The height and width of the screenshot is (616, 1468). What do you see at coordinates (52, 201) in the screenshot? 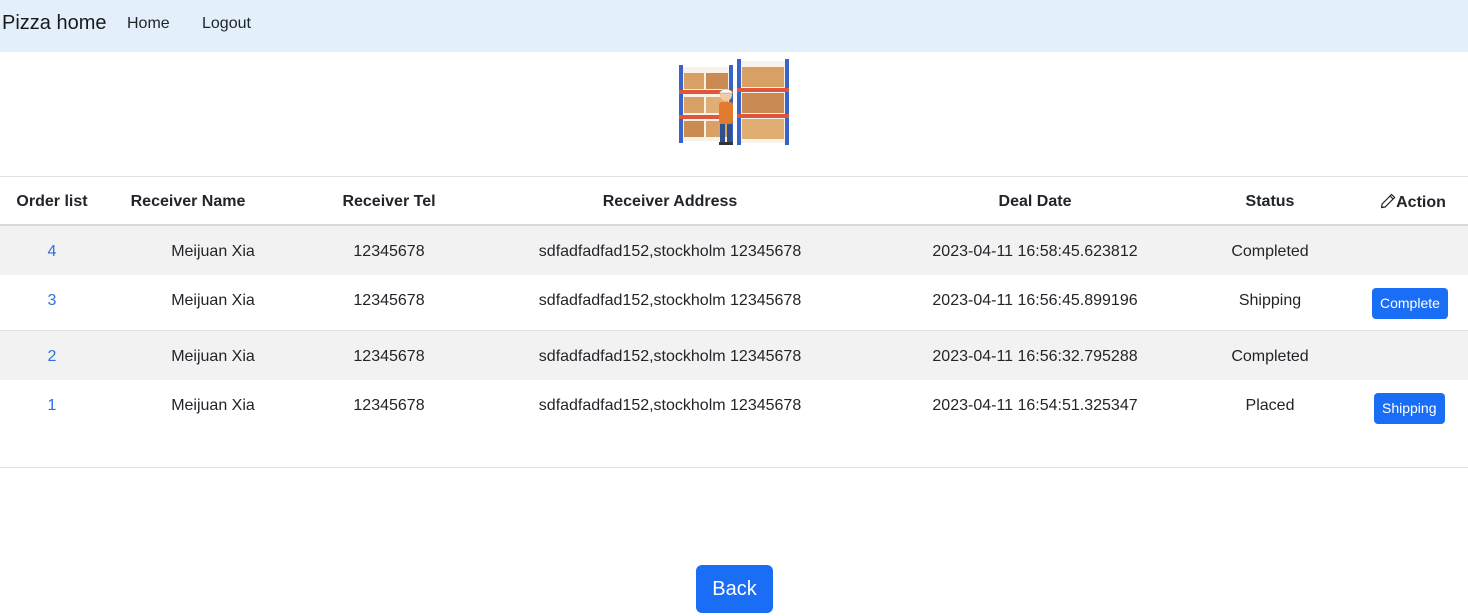
I see `header-order-list: Order list` at bounding box center [52, 201].